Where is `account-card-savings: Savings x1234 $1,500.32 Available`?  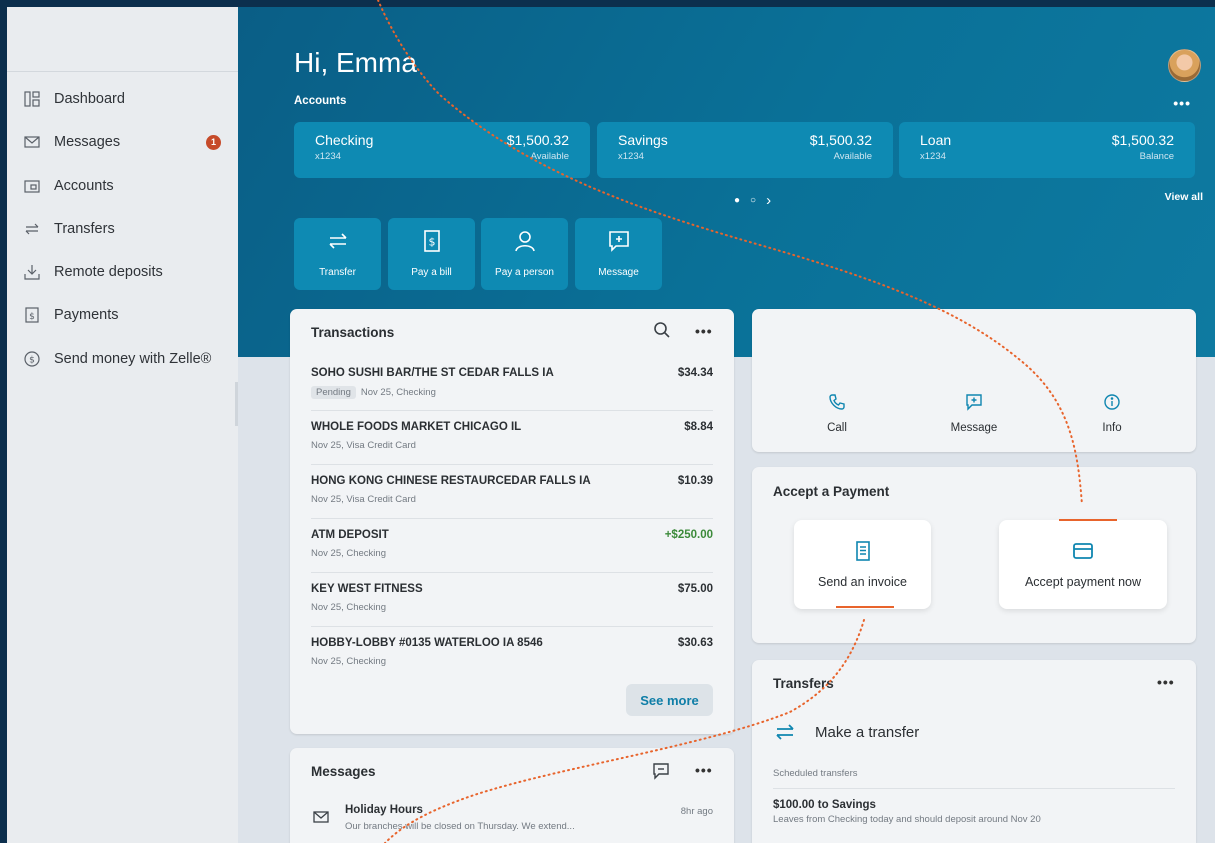
account-card-savings: Savings x1234 $1,500.32 Available is located at coordinates (745, 150).